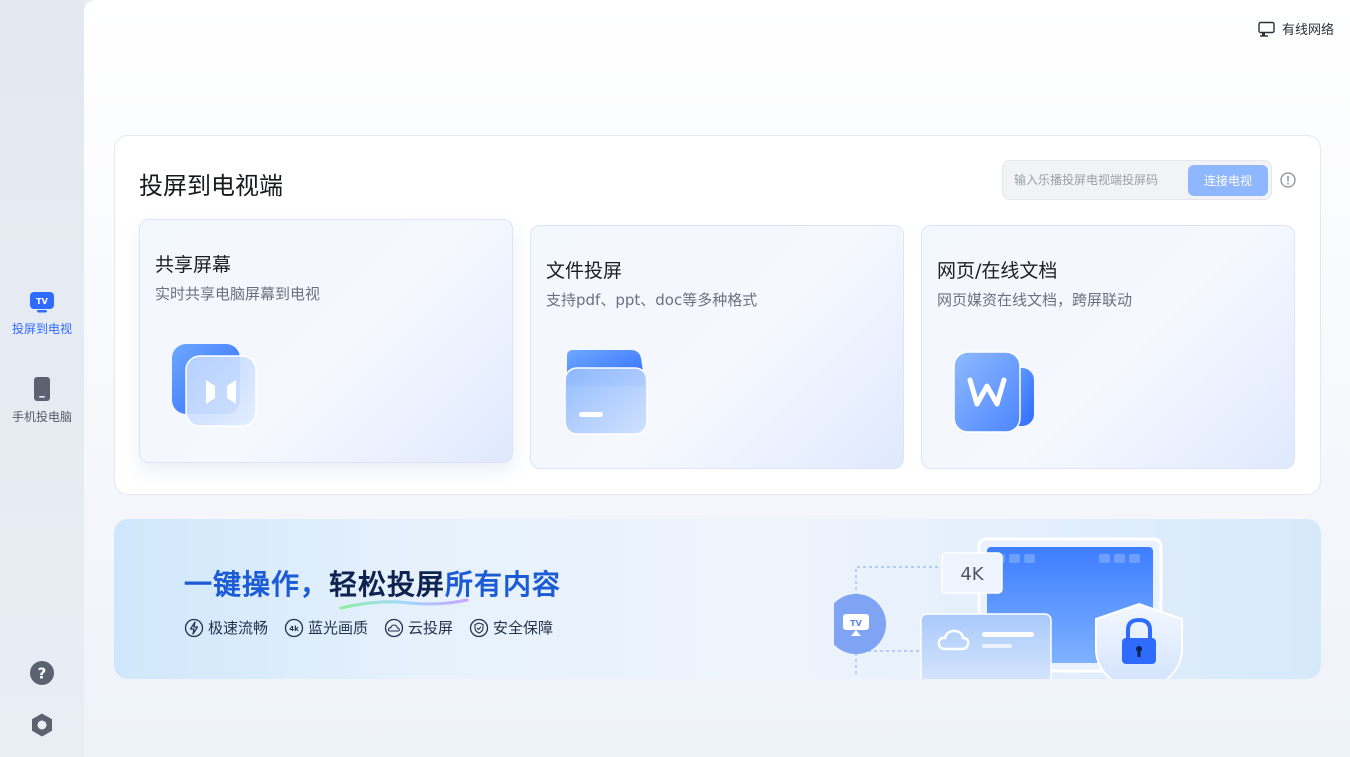  I want to click on sidebar-item-label: 投屏到电视, so click(41, 329).